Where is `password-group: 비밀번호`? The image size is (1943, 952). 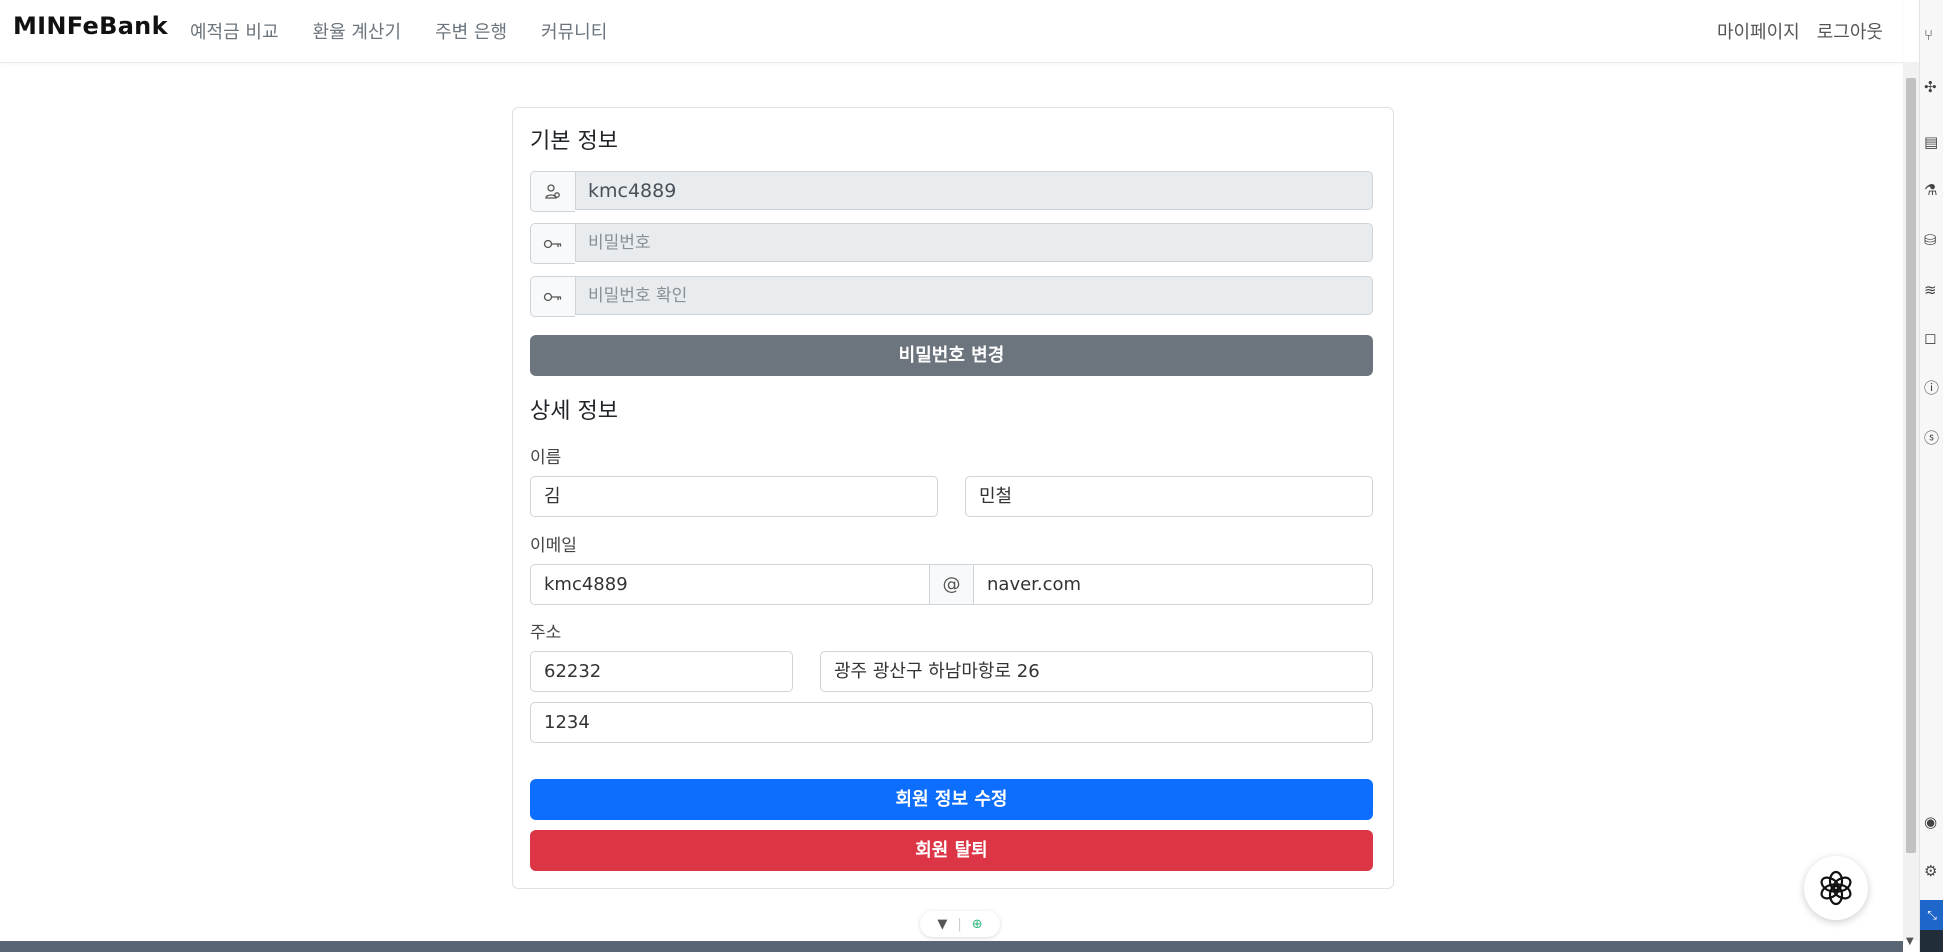 password-group: 비밀번호 is located at coordinates (951, 243).